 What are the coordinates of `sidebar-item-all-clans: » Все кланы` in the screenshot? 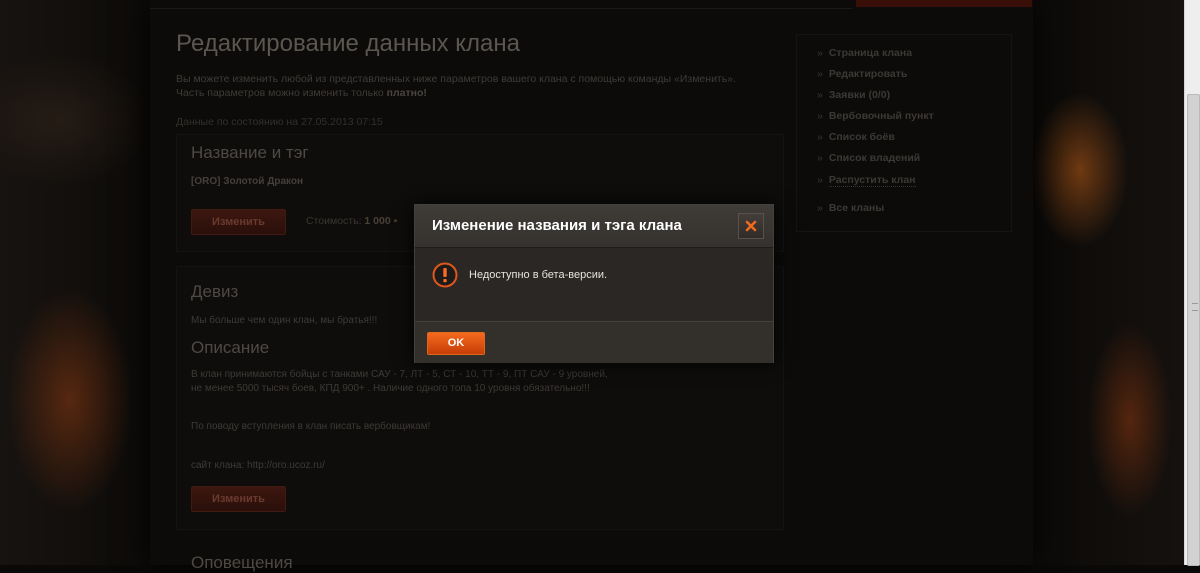 It's located at (850, 208).